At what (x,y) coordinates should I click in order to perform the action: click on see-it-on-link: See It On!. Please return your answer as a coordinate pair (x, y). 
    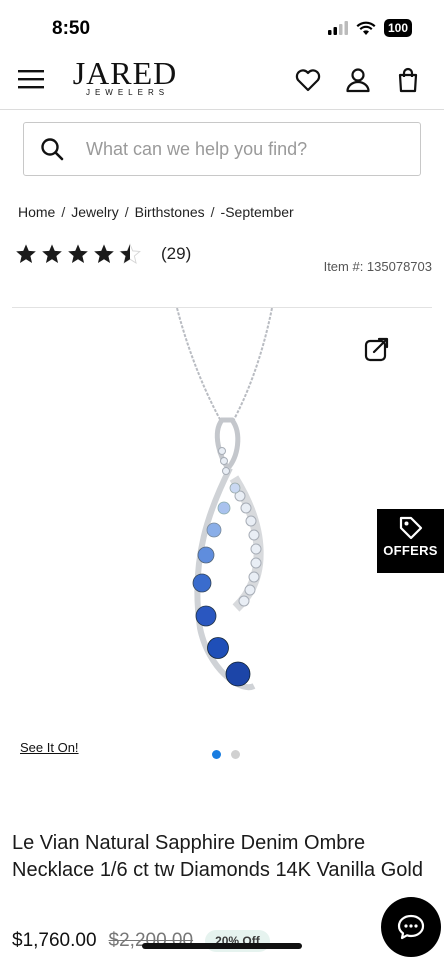
    Looking at the image, I should click on (49, 747).